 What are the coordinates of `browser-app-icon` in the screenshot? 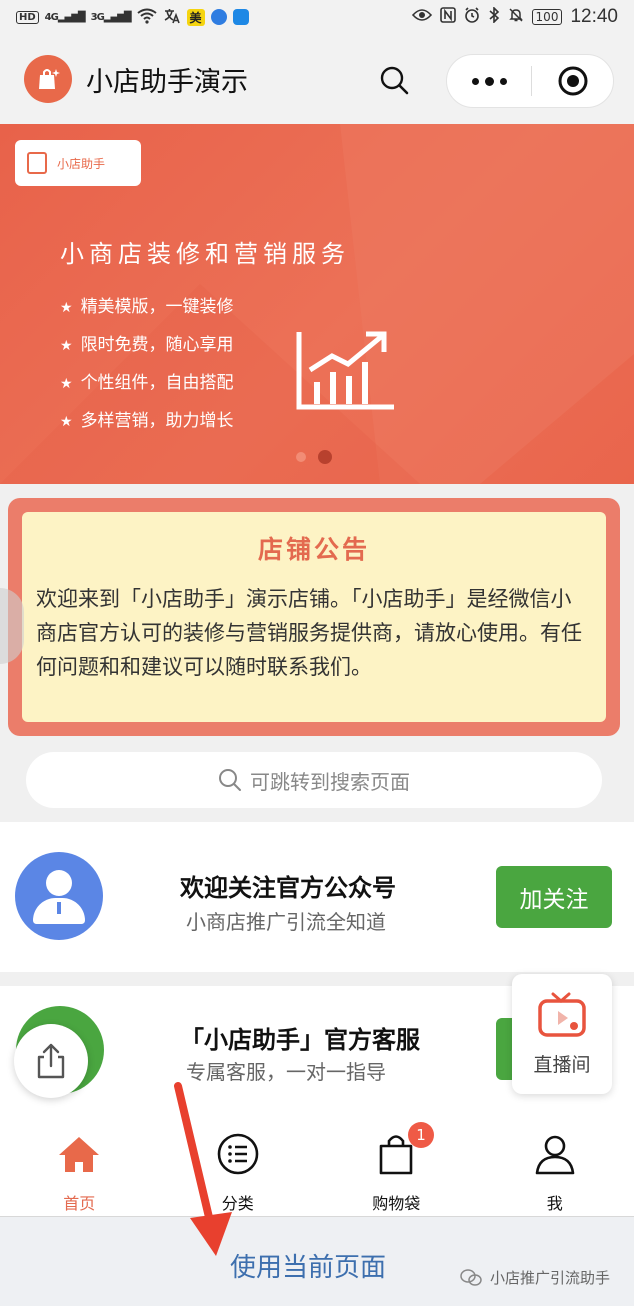 It's located at (218, 17).